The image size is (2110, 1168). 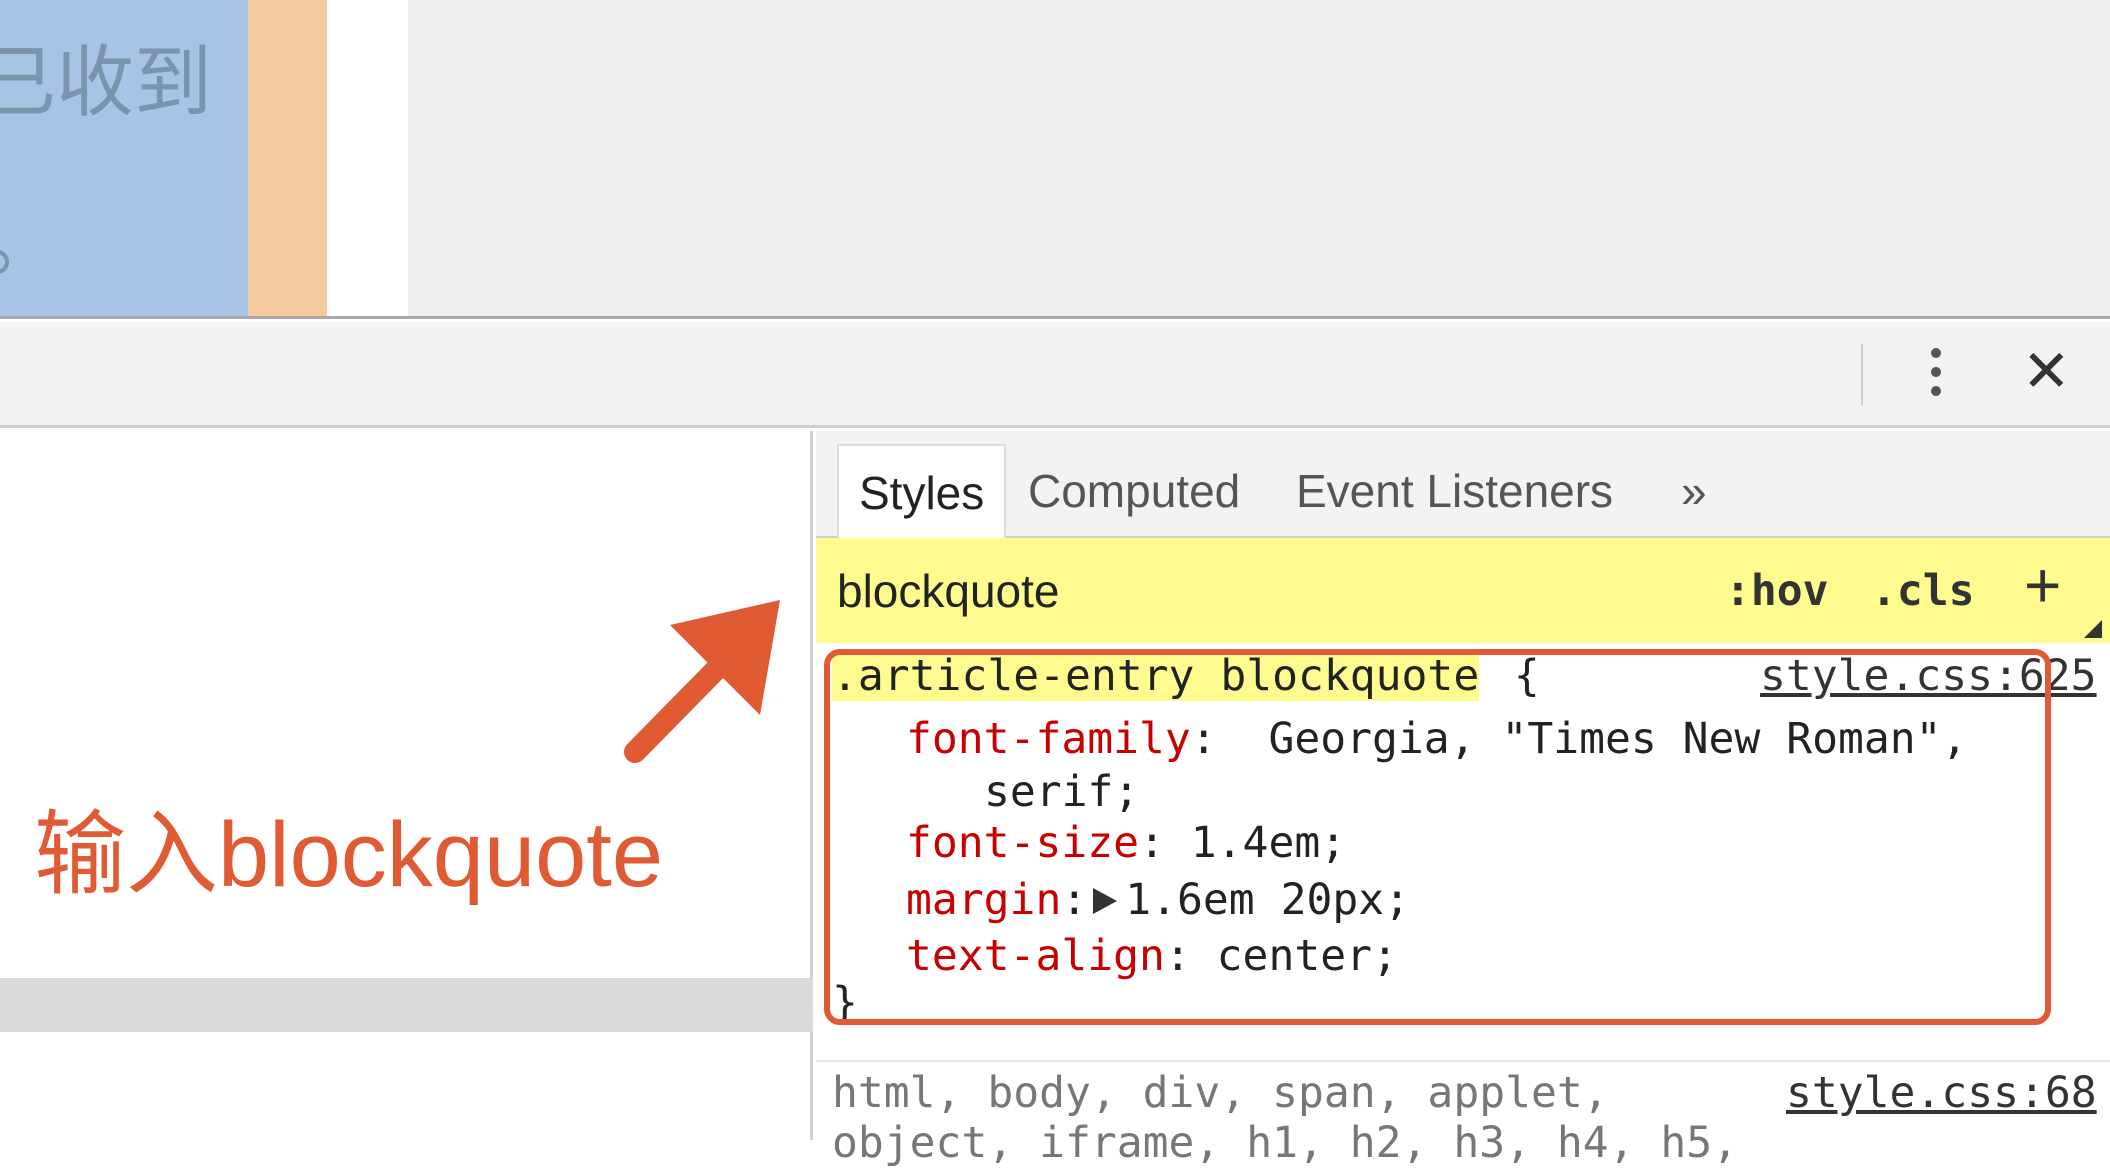 What do you see at coordinates (1285, 1143) in the screenshot?
I see `rule2-selector-cont: object, iframe, h1, h2, h3, h4, h5,` at bounding box center [1285, 1143].